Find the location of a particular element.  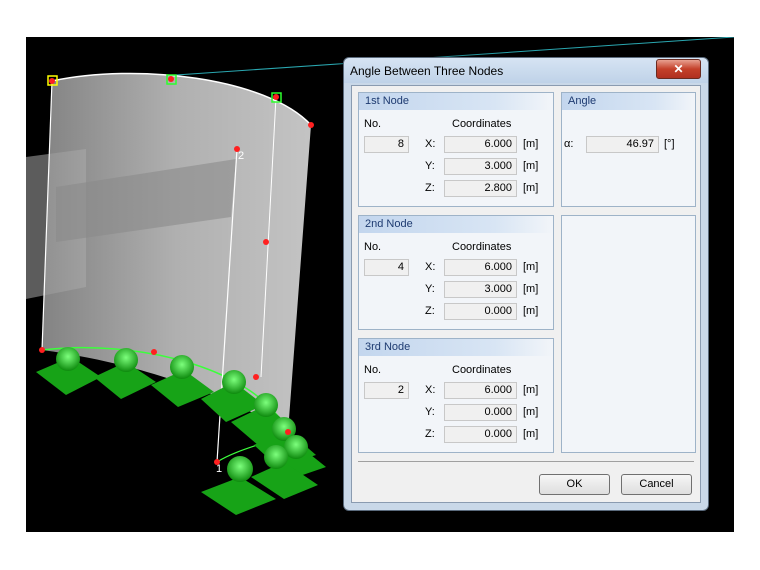

cancel-button: Cancel is located at coordinates (656, 484).